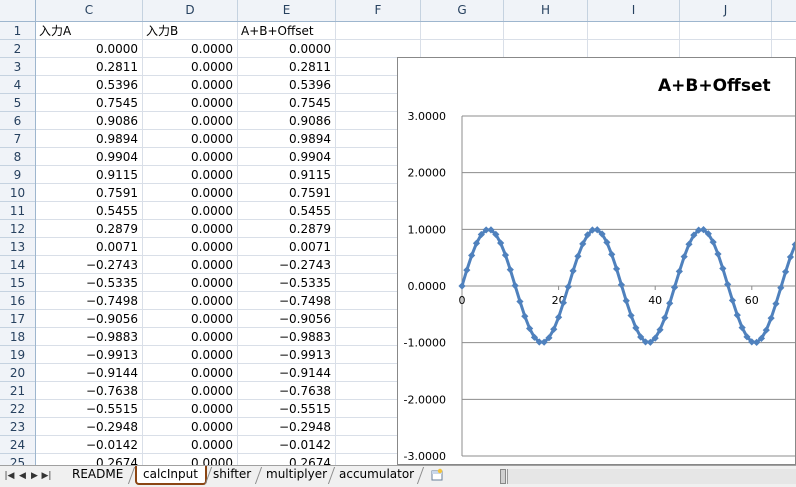  I want to click on cell-d24: 0.0000, so click(190, 445).